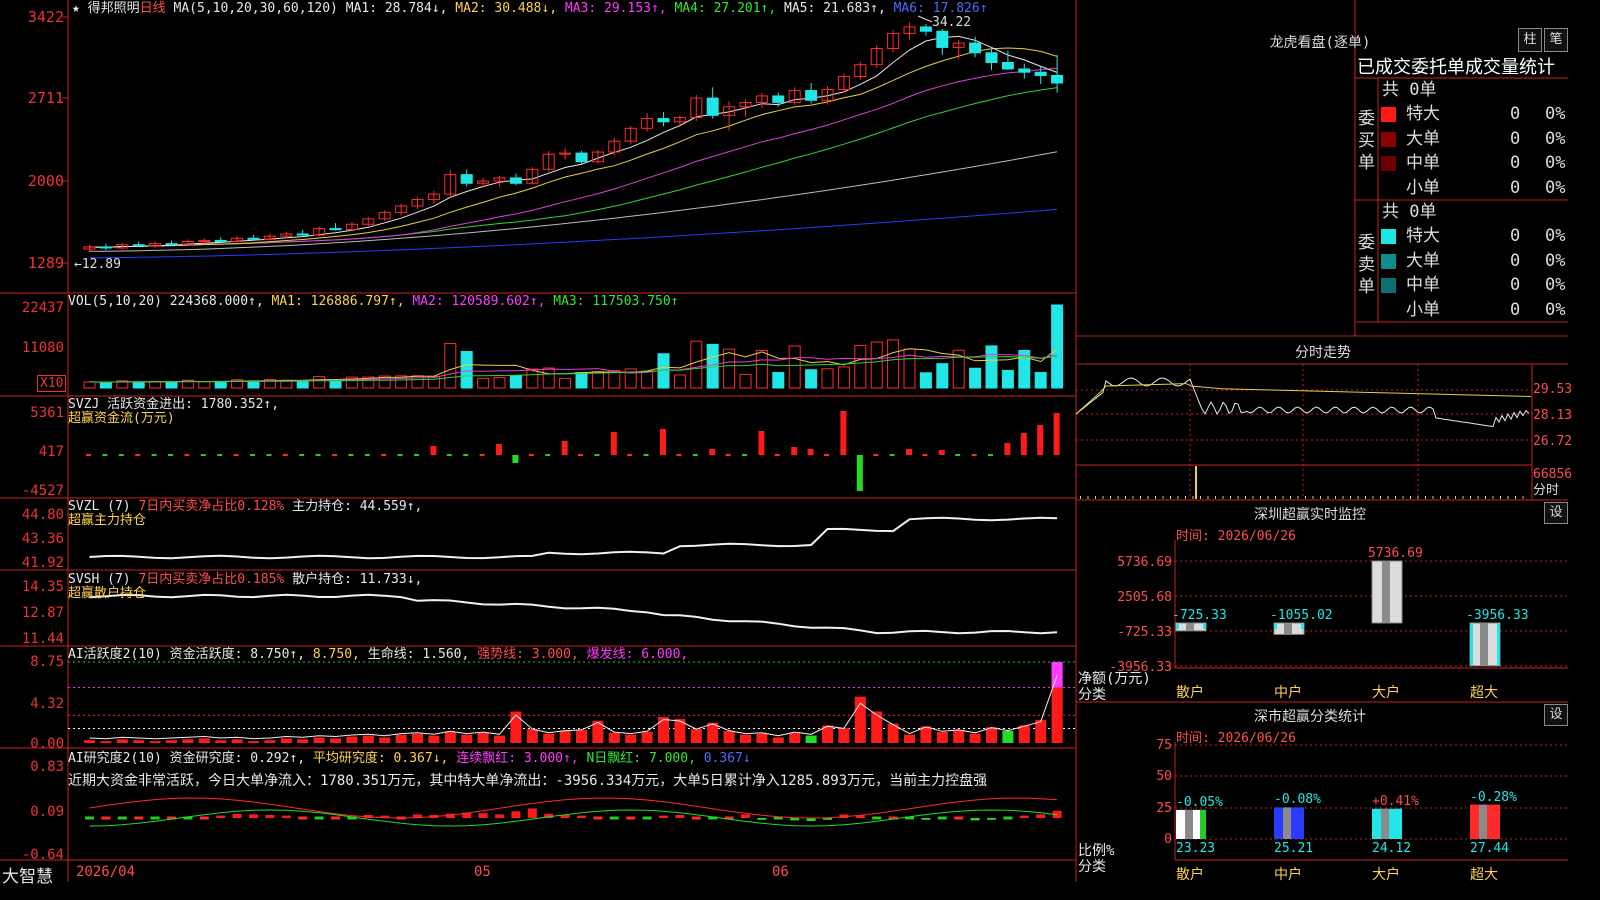  I want to click on bar-mode-button: 柱, so click(1530, 40).